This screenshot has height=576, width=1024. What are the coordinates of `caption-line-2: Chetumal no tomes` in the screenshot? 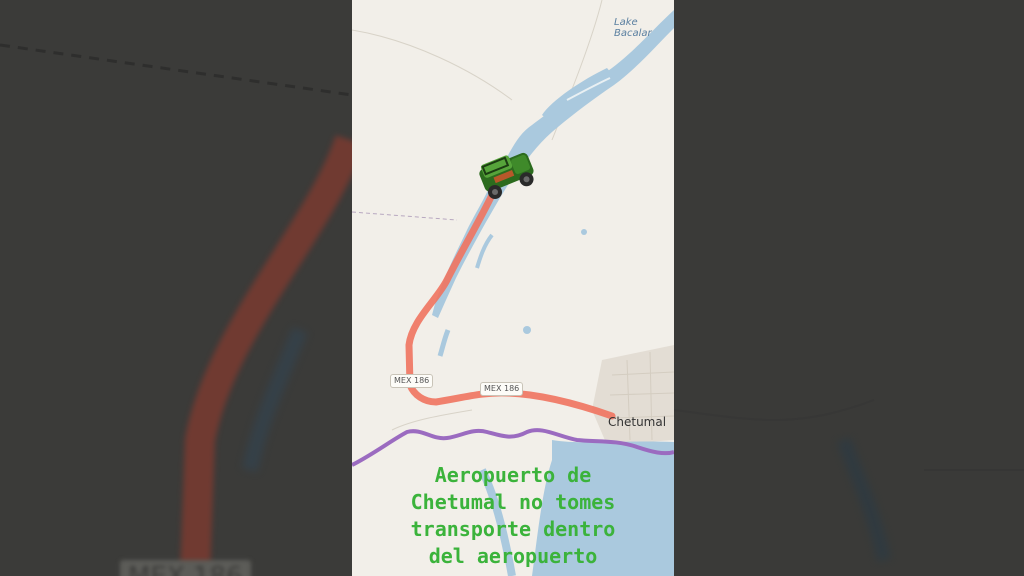 It's located at (513, 502).